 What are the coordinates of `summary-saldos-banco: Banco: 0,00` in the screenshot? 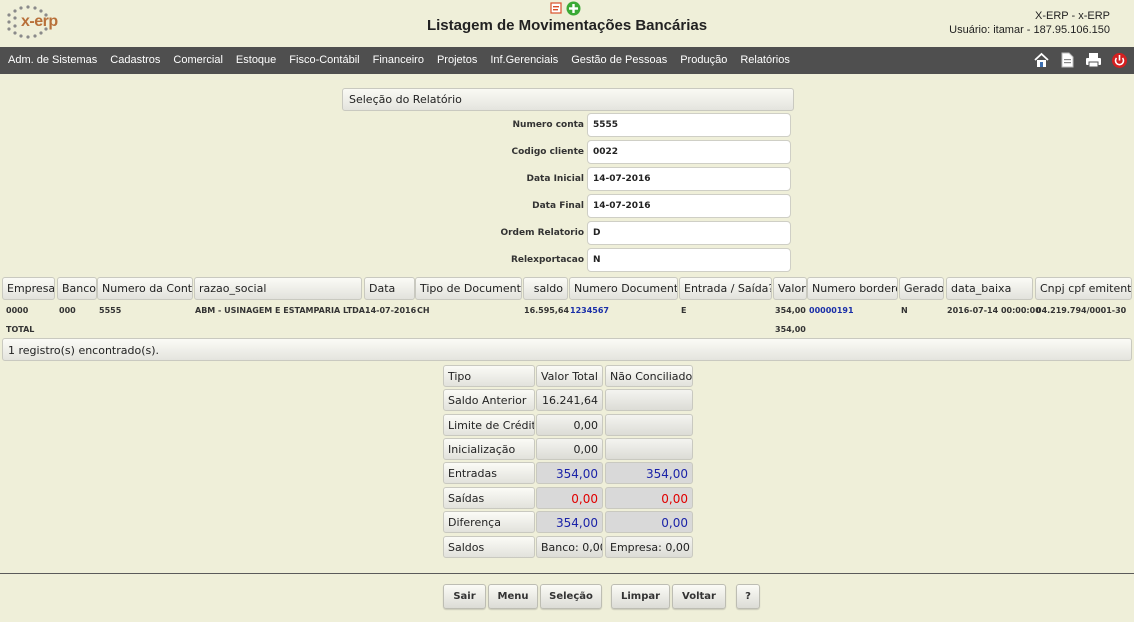 It's located at (569, 547).